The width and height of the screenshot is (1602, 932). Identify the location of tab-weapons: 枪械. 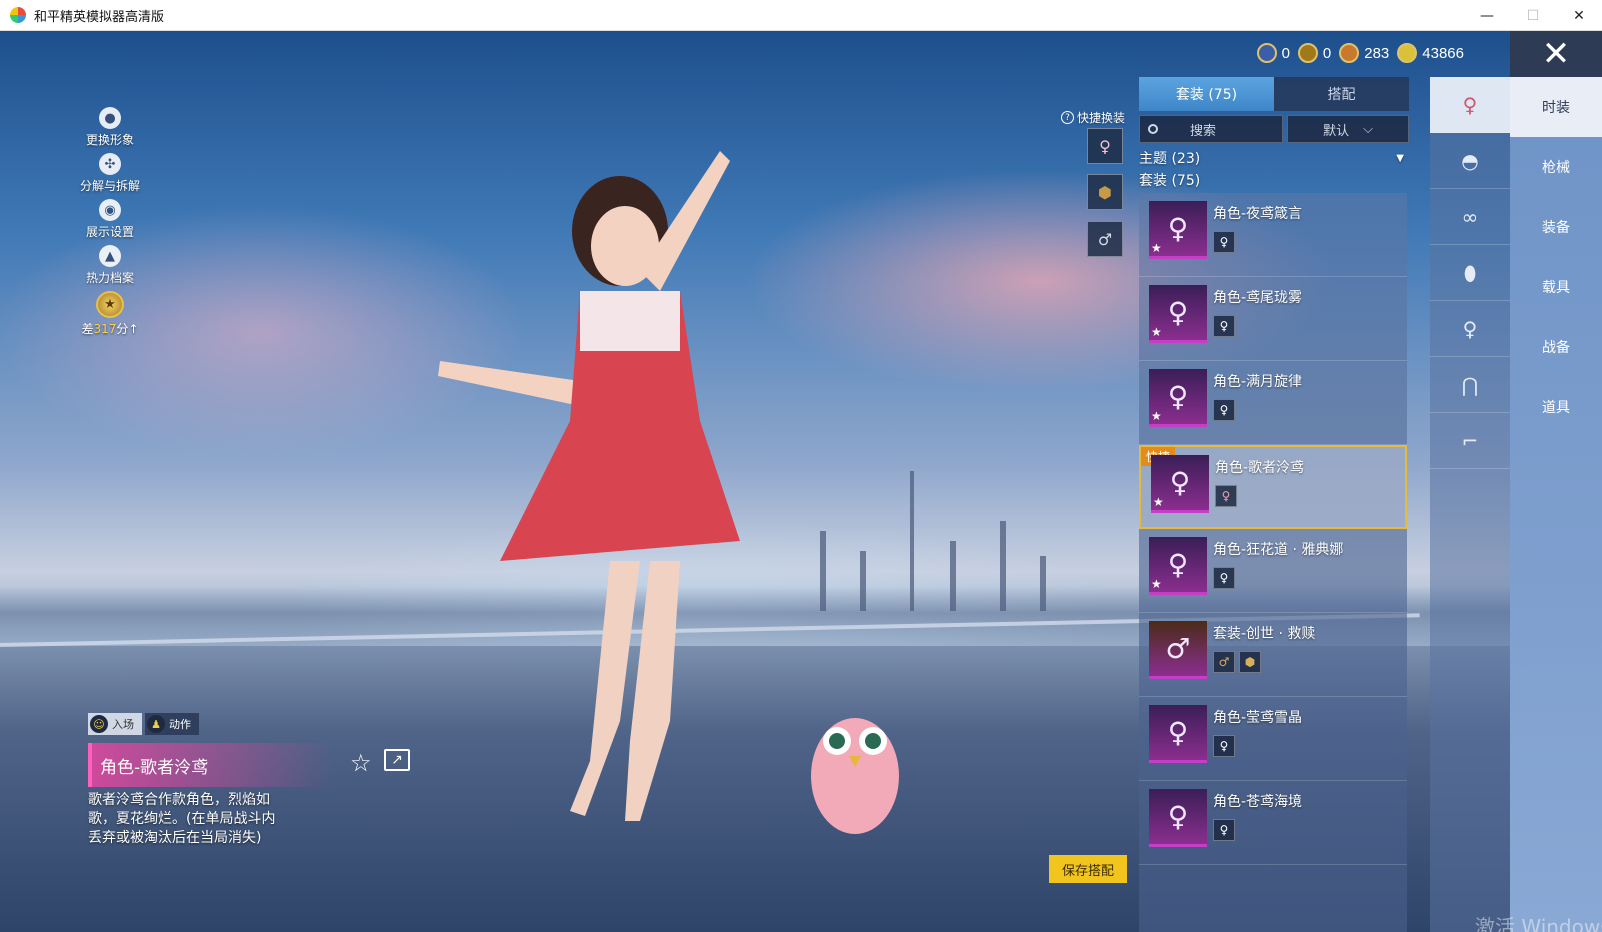
(1556, 167).